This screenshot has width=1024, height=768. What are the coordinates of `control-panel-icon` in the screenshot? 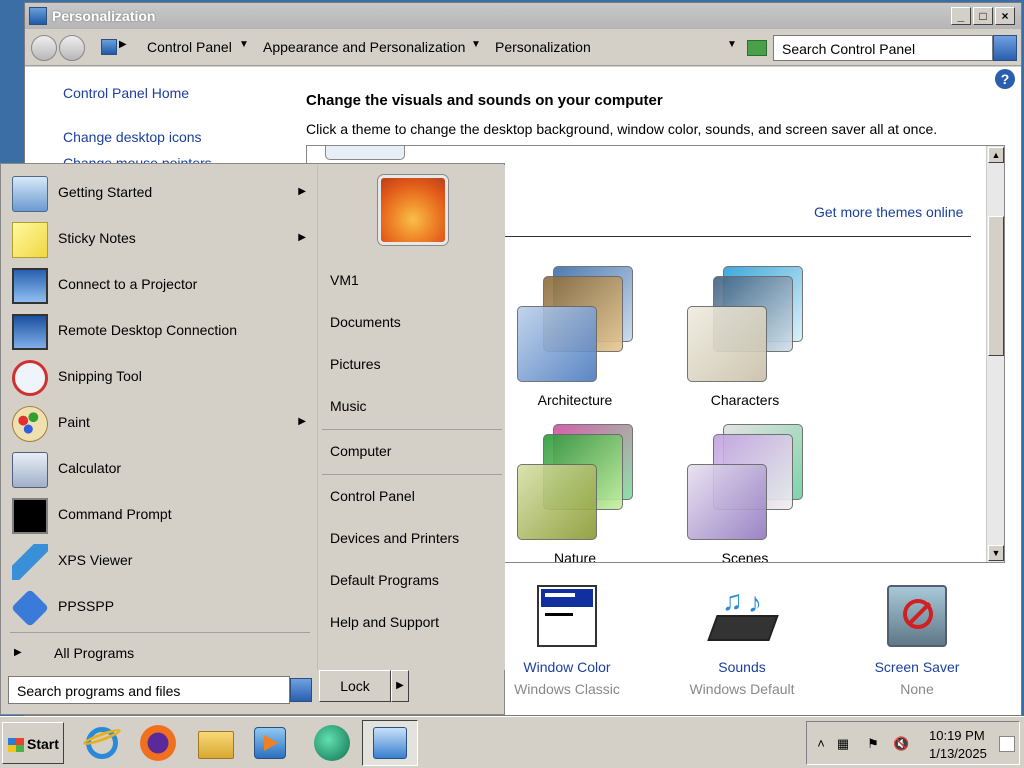 It's located at (390, 743).